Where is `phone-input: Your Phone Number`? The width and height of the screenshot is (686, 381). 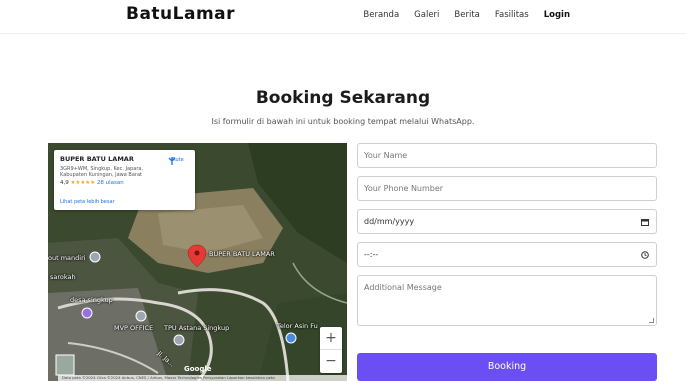
phone-input: Your Phone Number is located at coordinates (507, 188).